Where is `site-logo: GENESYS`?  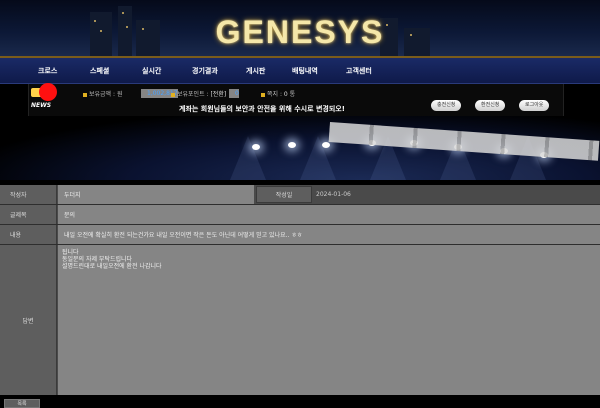
site-logo: GENESYS is located at coordinates (300, 32).